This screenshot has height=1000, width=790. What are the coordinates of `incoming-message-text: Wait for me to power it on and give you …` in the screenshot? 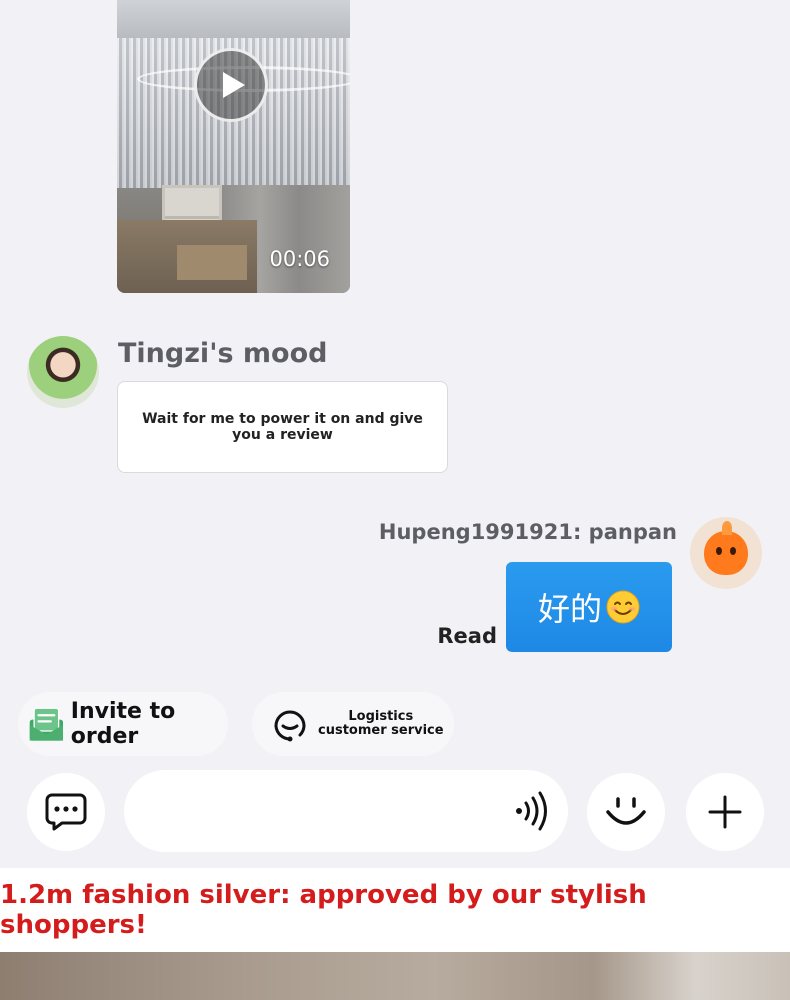 It's located at (282, 427).